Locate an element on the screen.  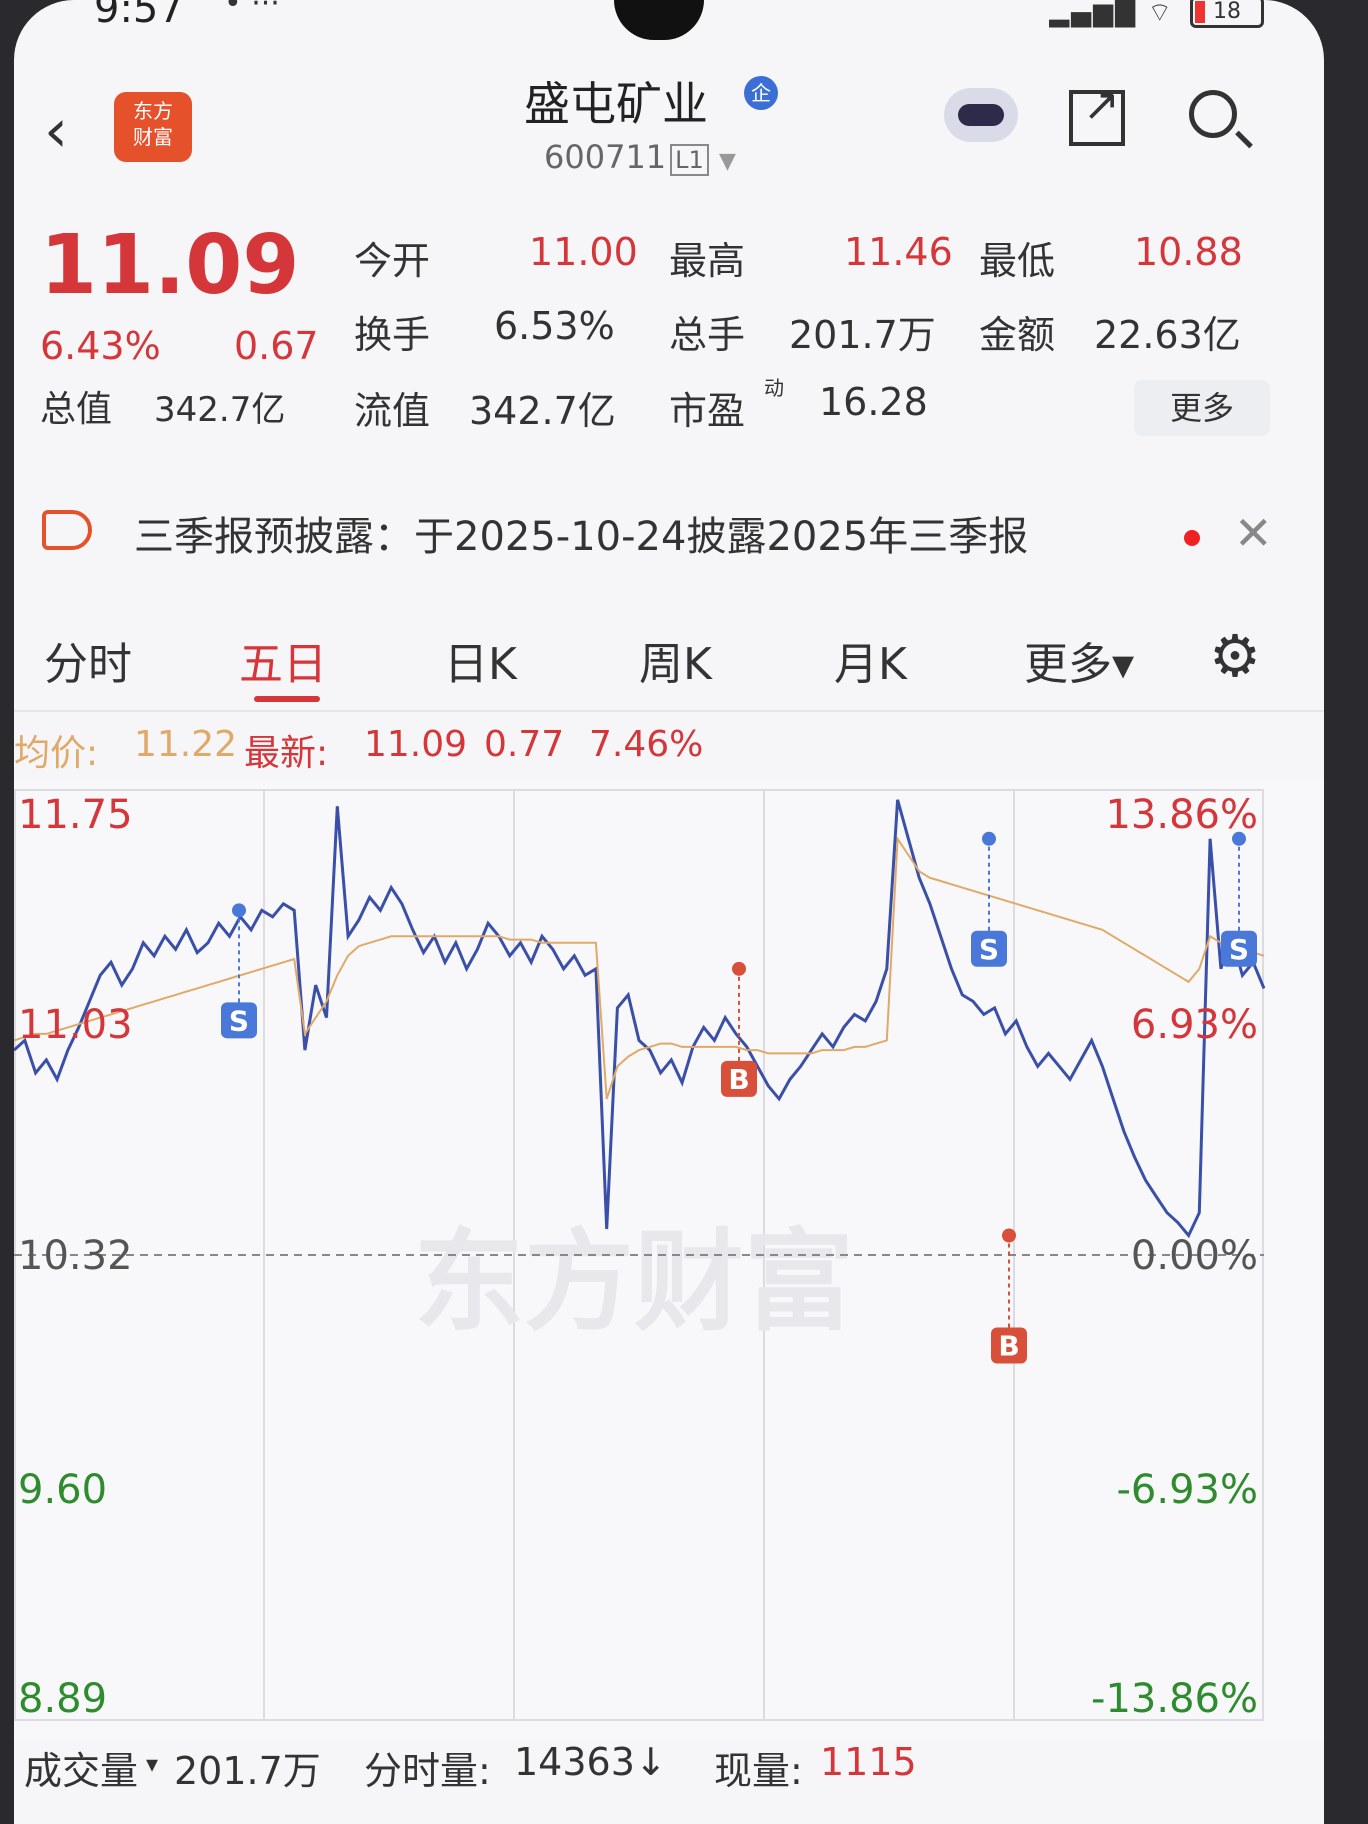
app-logo: 东方 财富 is located at coordinates (153, 127).